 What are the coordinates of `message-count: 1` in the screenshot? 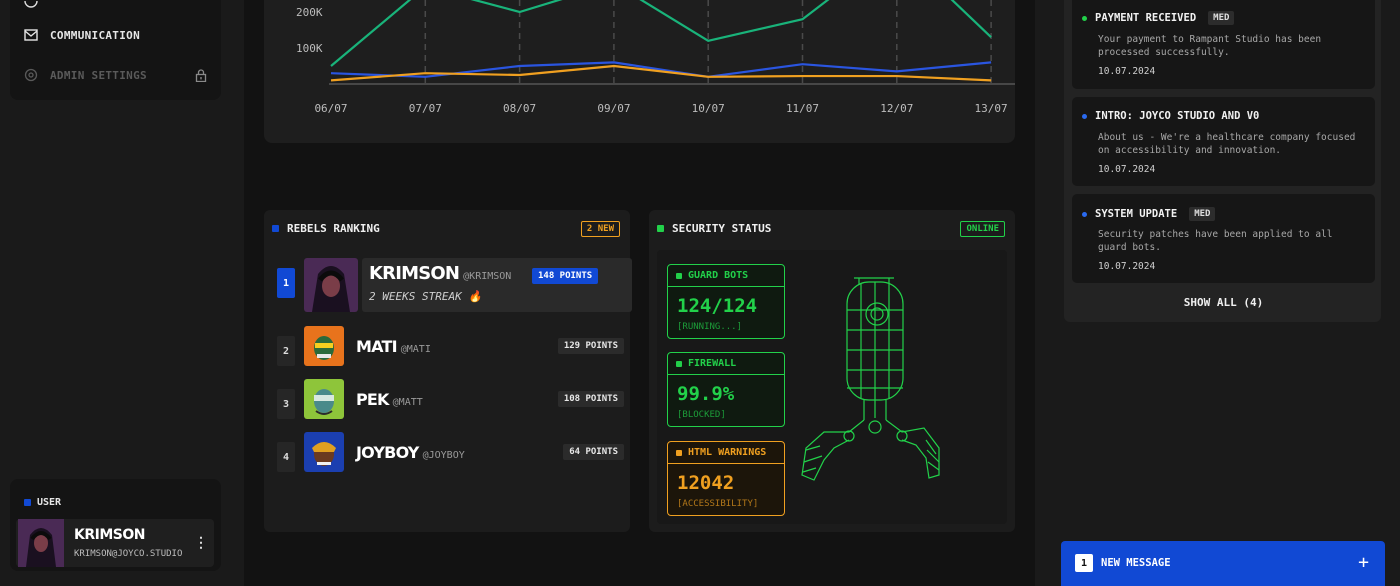 It's located at (1084, 563).